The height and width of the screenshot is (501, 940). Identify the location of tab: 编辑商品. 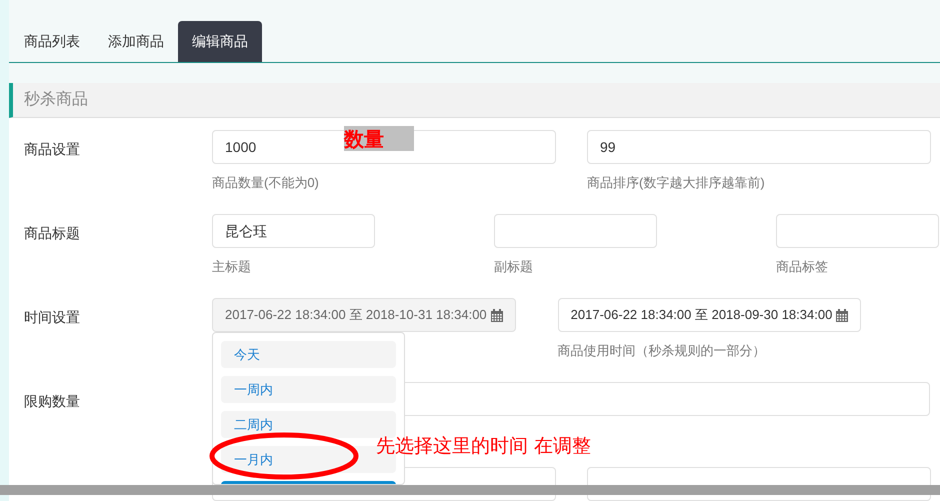
(220, 41).